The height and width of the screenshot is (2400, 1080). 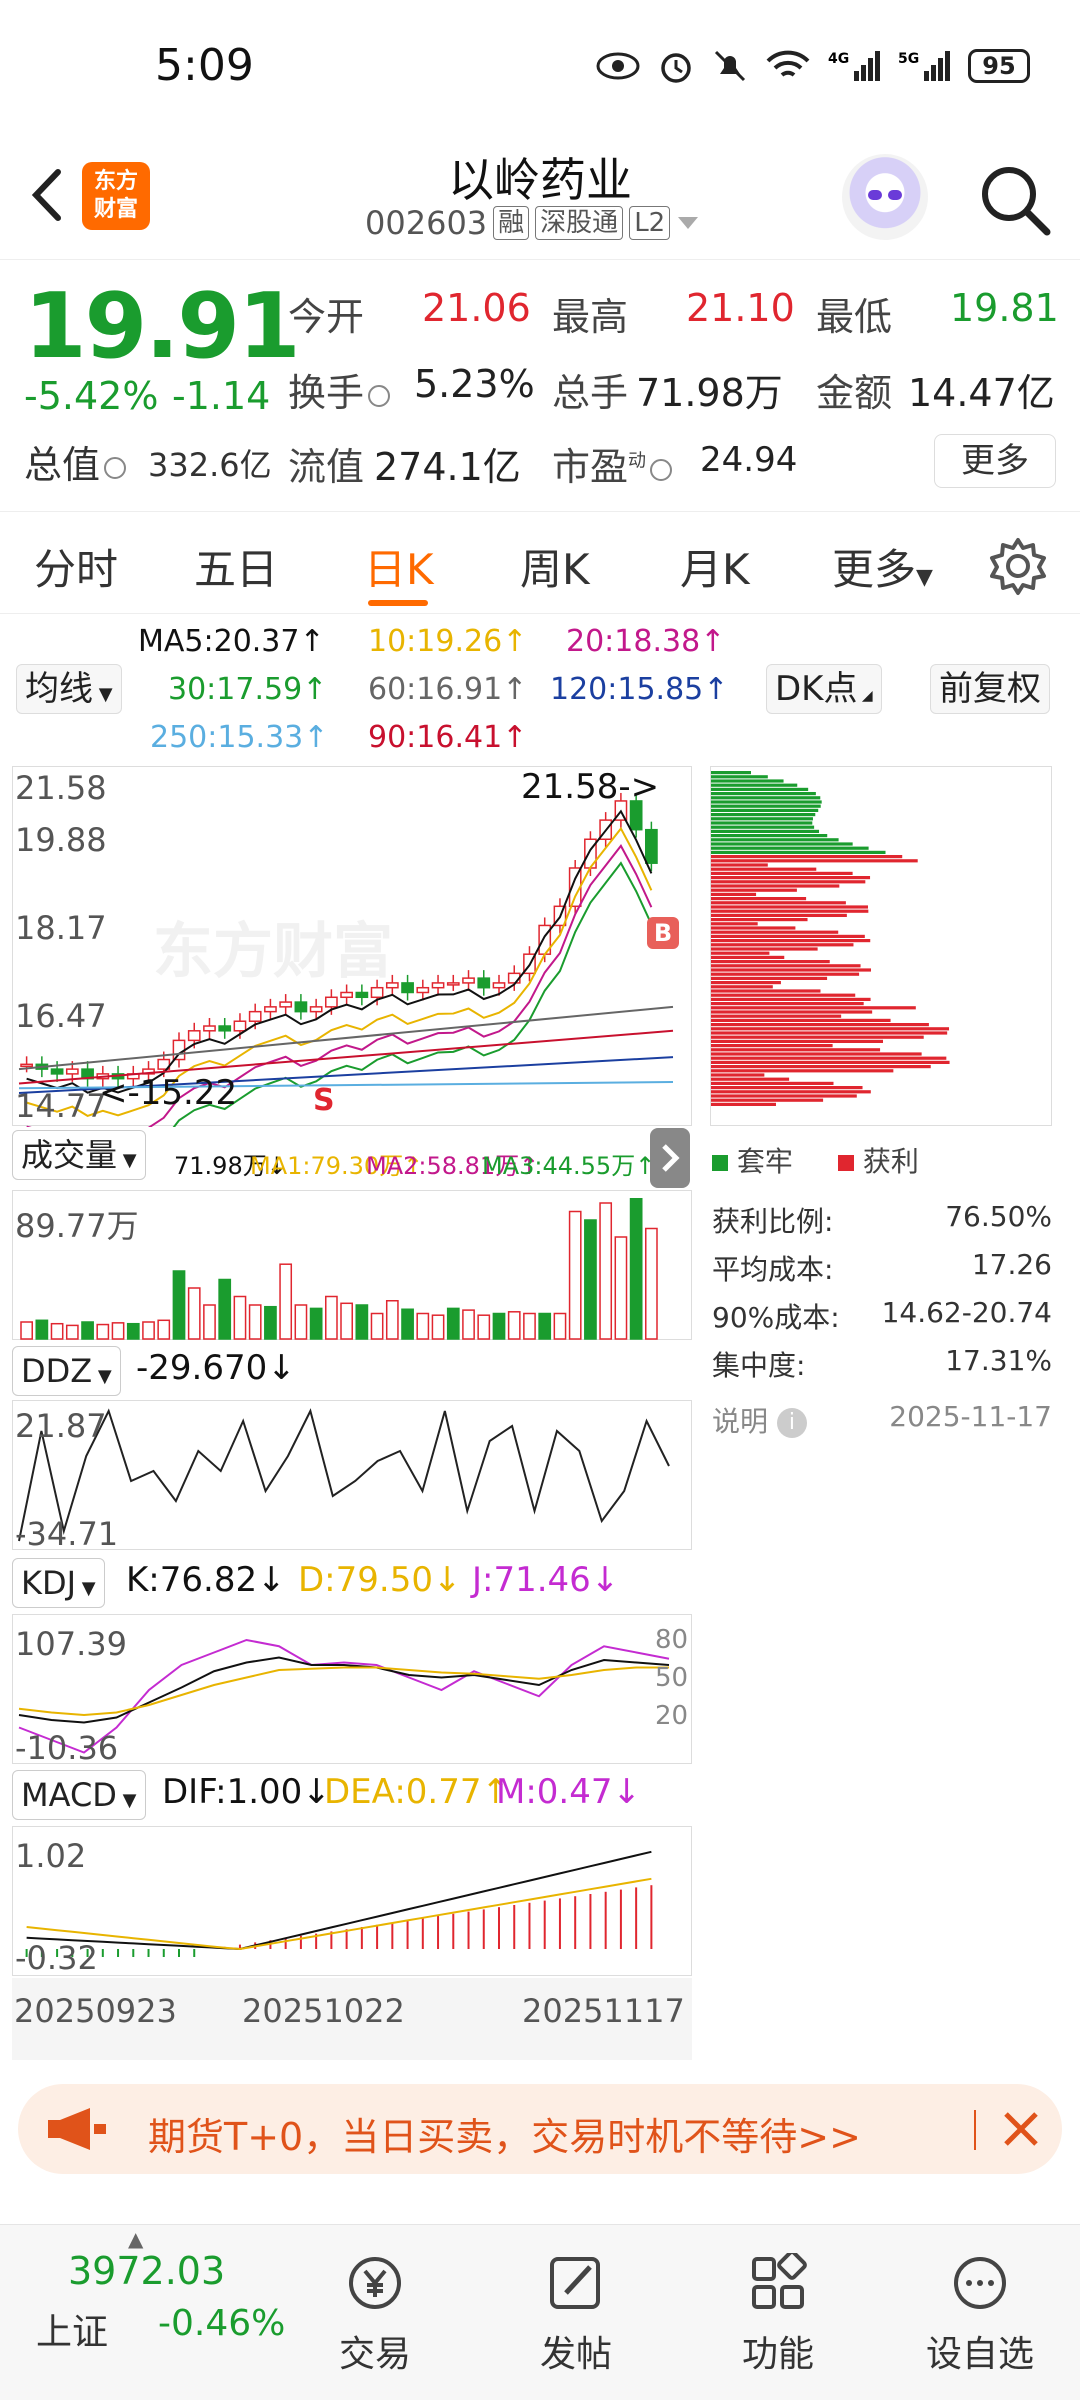 I want to click on mute-icon, so click(x=730, y=66).